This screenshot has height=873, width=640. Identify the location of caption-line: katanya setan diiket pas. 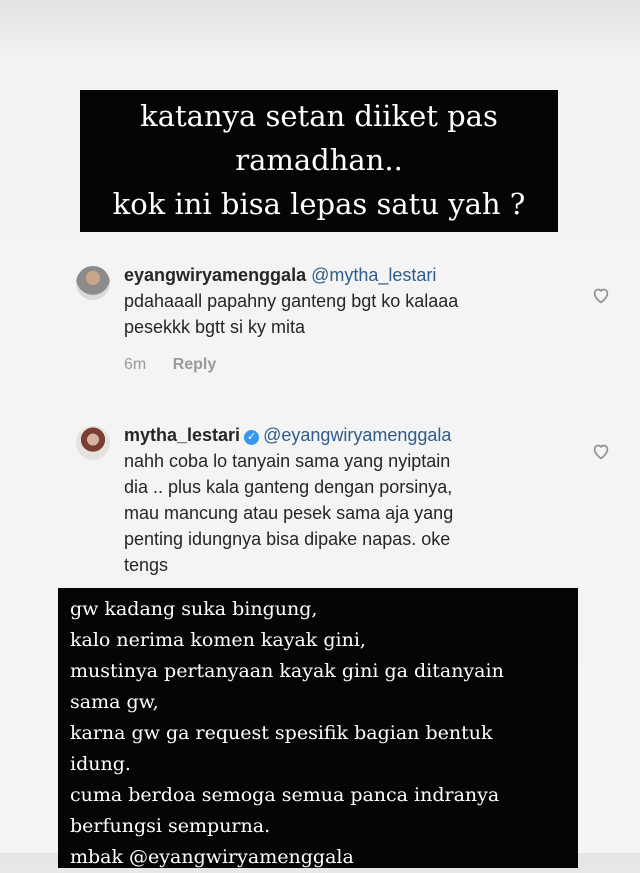
(319, 116).